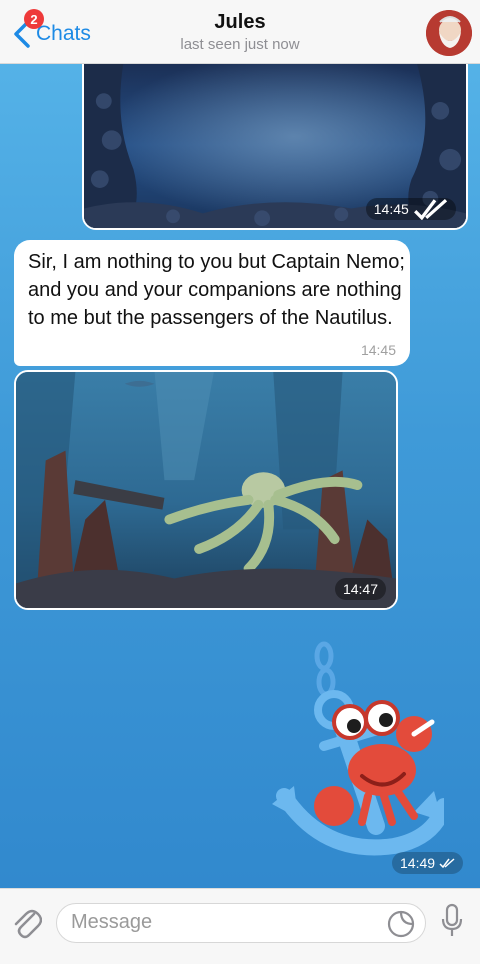  Describe the element at coordinates (27, 923) in the screenshot. I see `paperclip-icon` at that location.